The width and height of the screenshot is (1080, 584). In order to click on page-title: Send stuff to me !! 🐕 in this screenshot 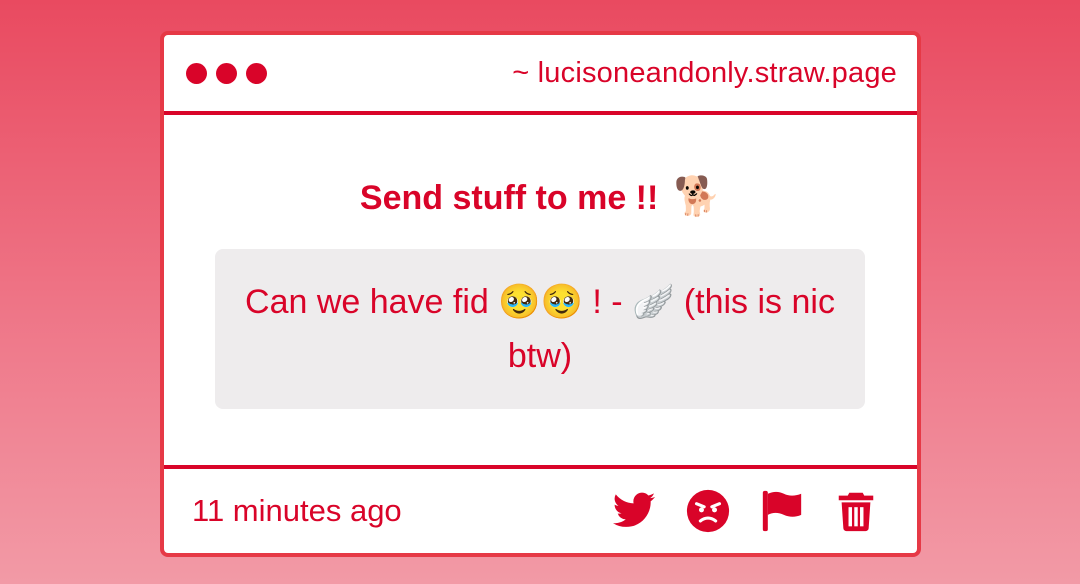, I will do `click(540, 197)`.